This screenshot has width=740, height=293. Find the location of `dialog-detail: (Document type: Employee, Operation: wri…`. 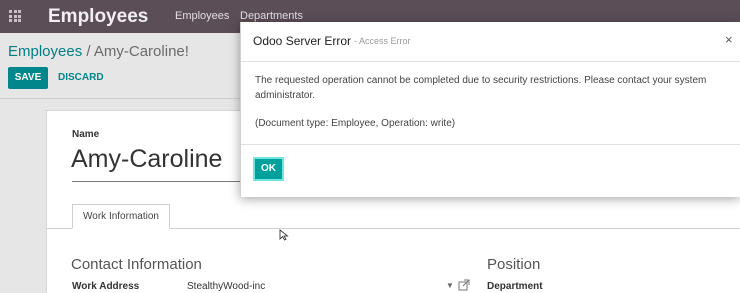

dialog-detail: (Document type: Employee, Operation: wri… is located at coordinates (355, 123).